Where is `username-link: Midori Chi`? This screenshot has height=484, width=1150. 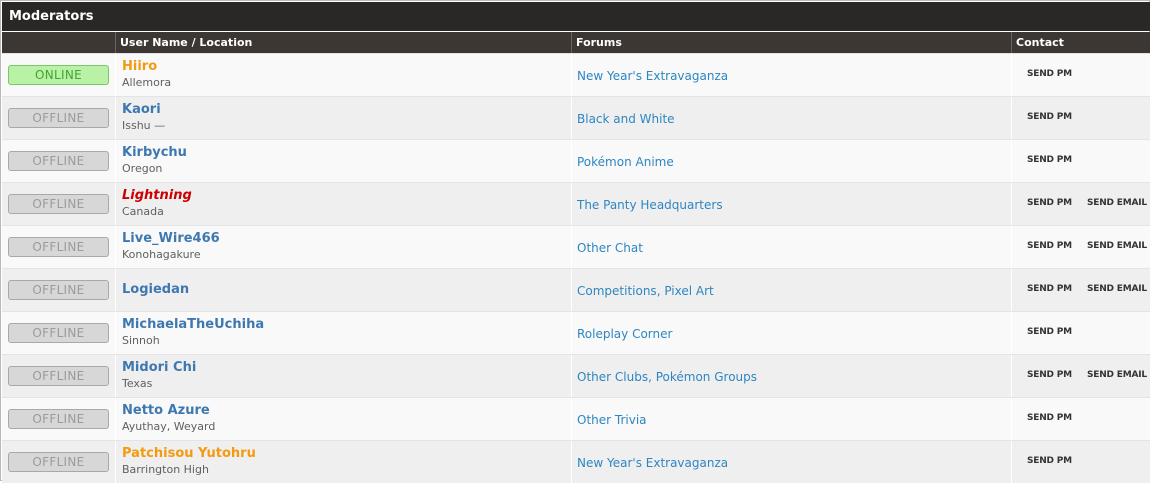
username-link: Midori Chi is located at coordinates (159, 367).